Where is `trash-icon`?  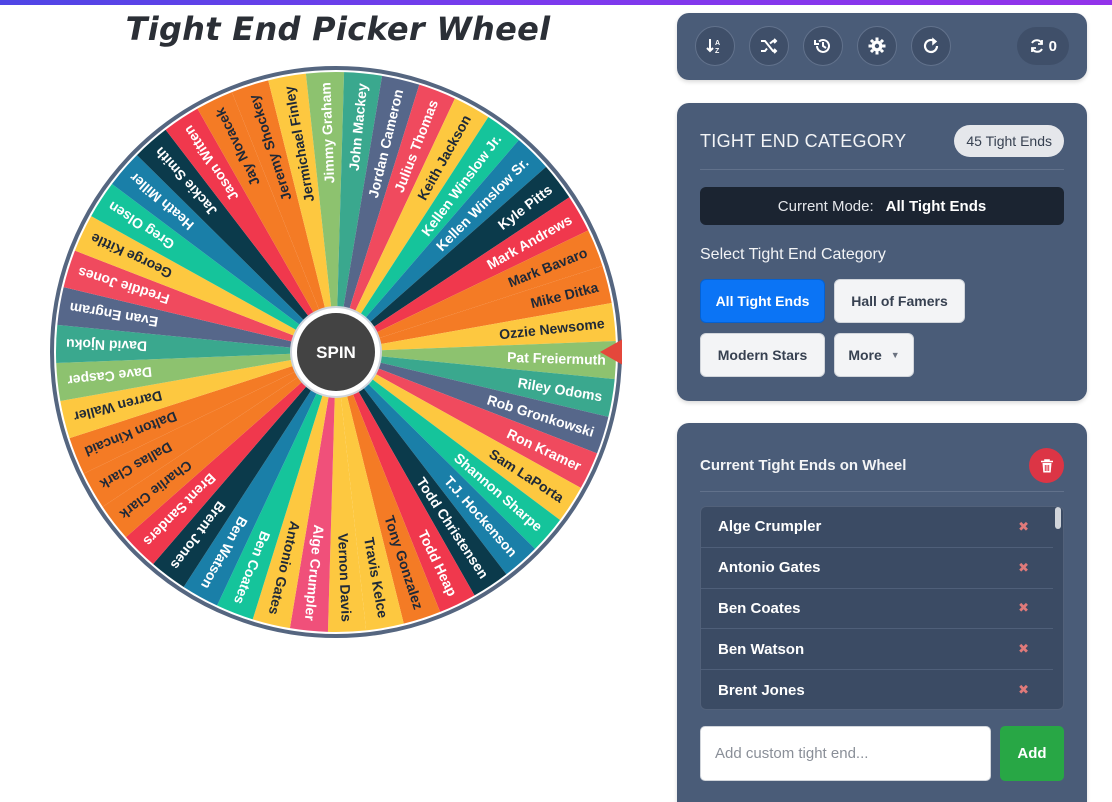
trash-icon is located at coordinates (1046, 465).